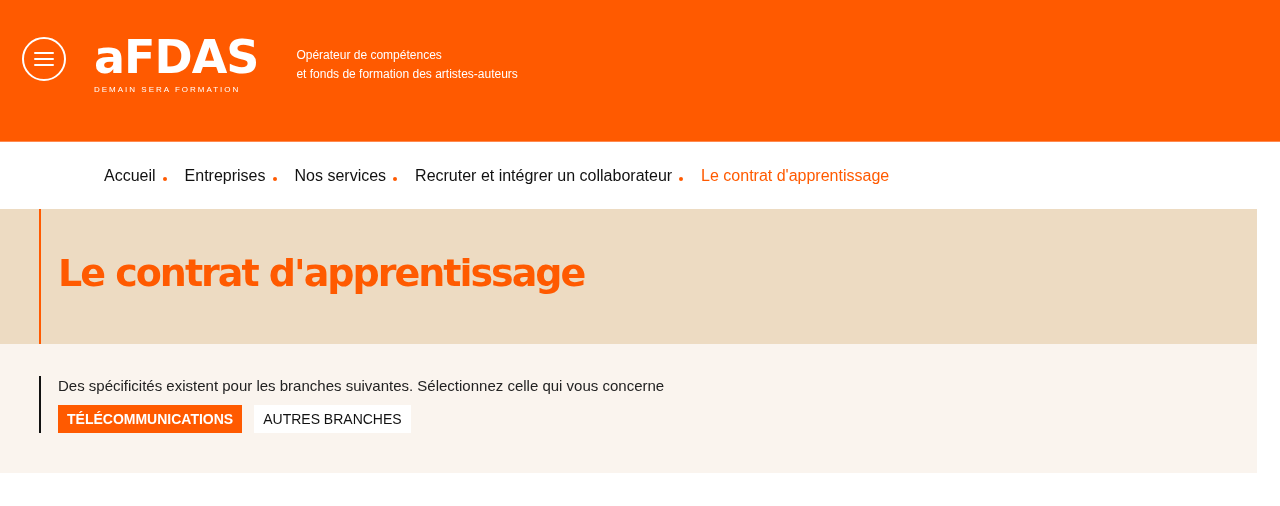 The height and width of the screenshot is (506, 1280). What do you see at coordinates (168, 89) in the screenshot?
I see `logo-tagline: DEMAIN SERA FORMATION` at bounding box center [168, 89].